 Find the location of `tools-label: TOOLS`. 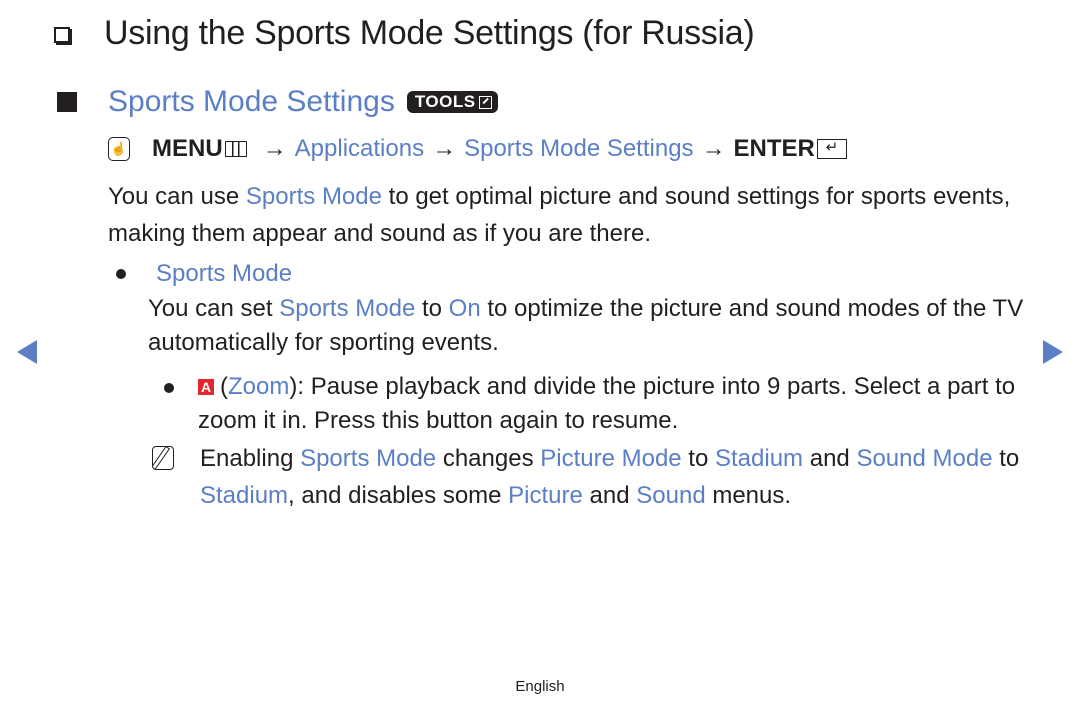

tools-label: TOOLS is located at coordinates (445, 101).